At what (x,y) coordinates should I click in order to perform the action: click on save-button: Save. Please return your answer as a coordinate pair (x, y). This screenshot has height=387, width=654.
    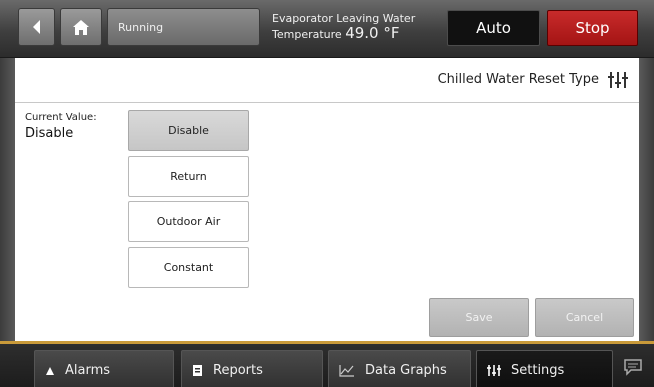
    Looking at the image, I should click on (479, 317).